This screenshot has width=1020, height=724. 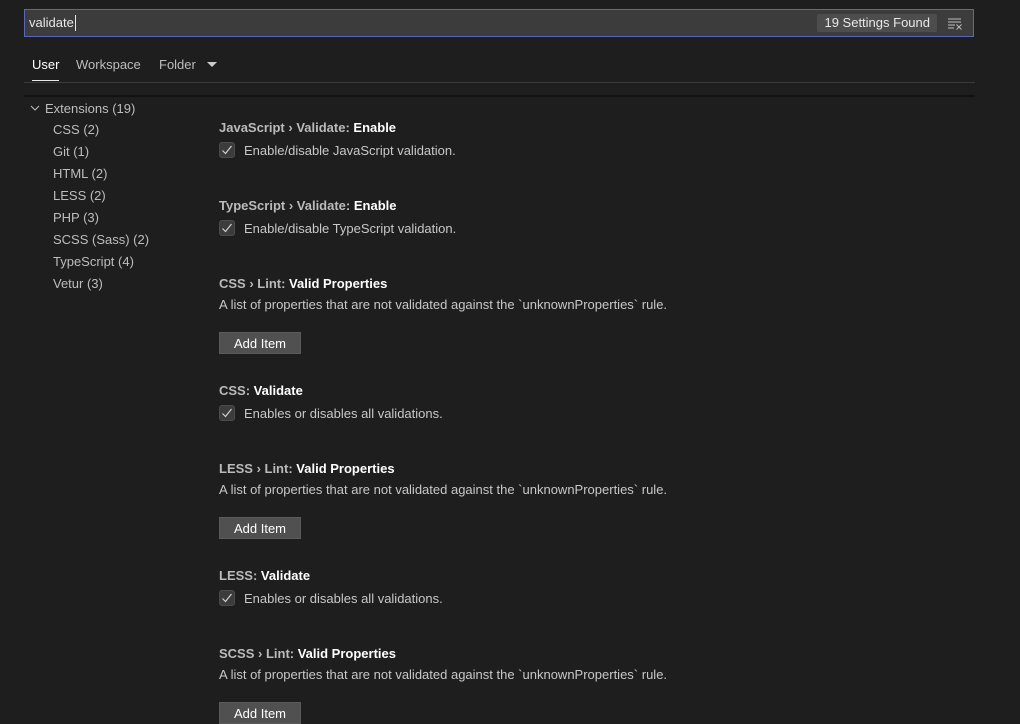 I want to click on clear-filter-icon, so click(x=955, y=24).